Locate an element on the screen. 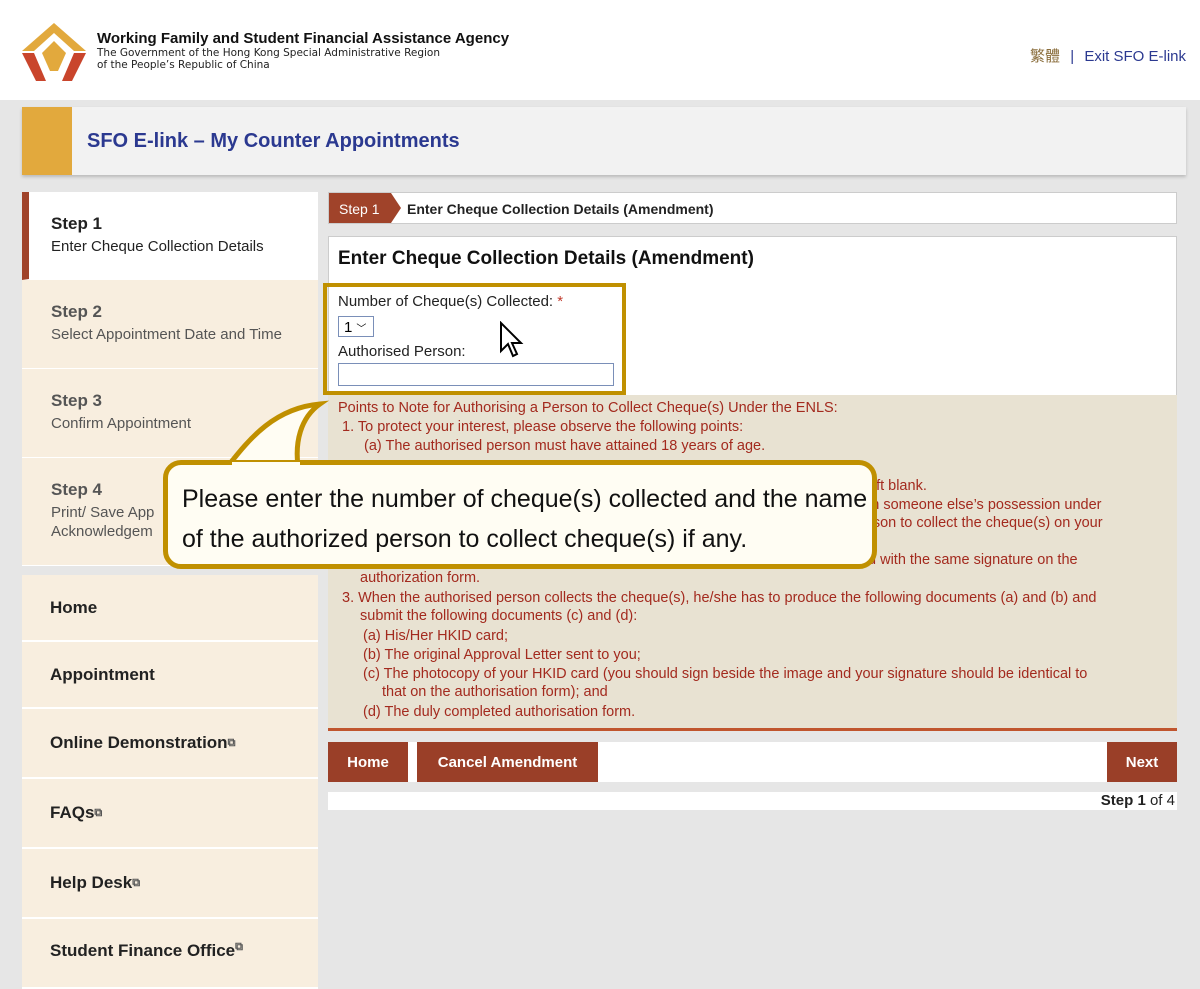 The image size is (1200, 989). button-bar: Home Cancel Amendment Next is located at coordinates (752, 762).